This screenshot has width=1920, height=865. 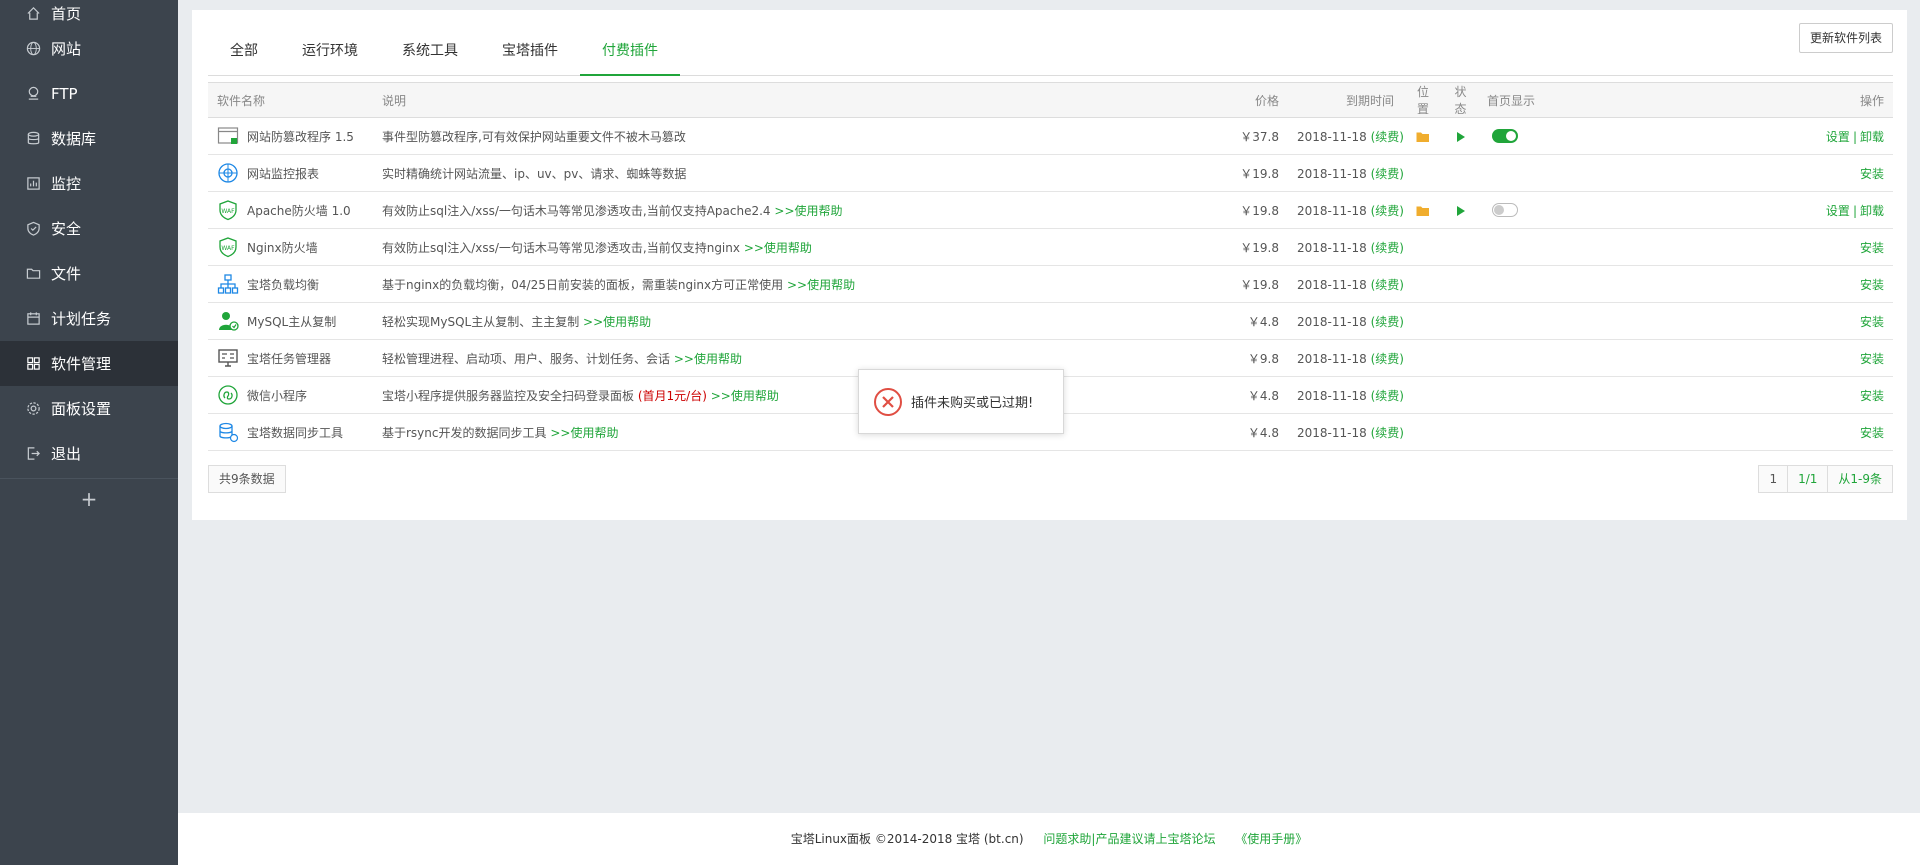 What do you see at coordinates (89, 363) in the screenshot?
I see `sidebar-item-software: 软件管理` at bounding box center [89, 363].